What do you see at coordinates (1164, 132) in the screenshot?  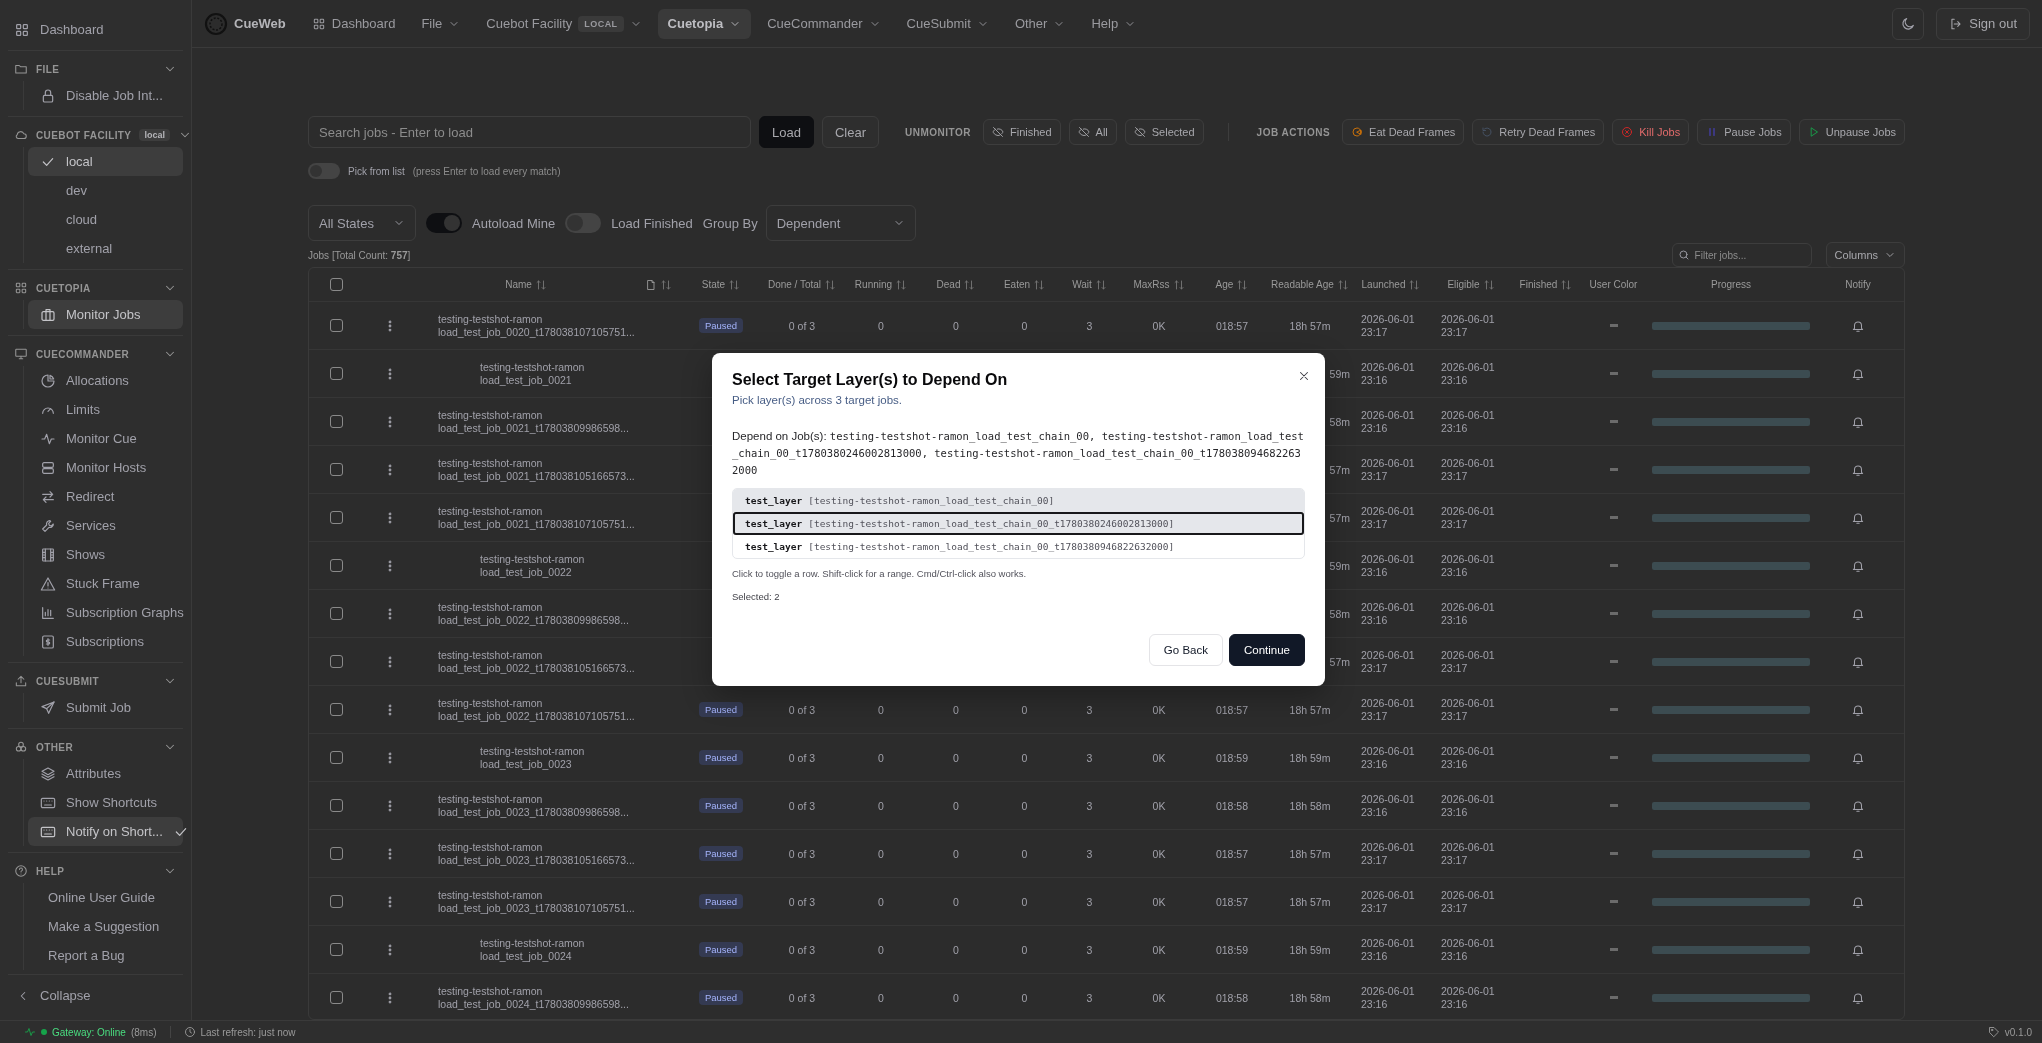 I see `unmonitor-button: Selected` at bounding box center [1164, 132].